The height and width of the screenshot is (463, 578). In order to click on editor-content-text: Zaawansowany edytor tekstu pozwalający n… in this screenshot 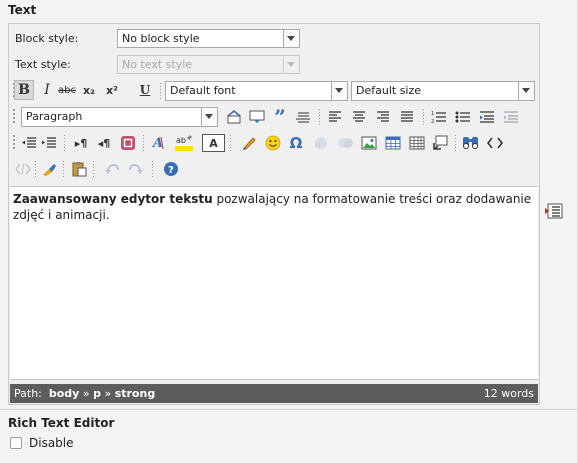, I will do `click(273, 207)`.